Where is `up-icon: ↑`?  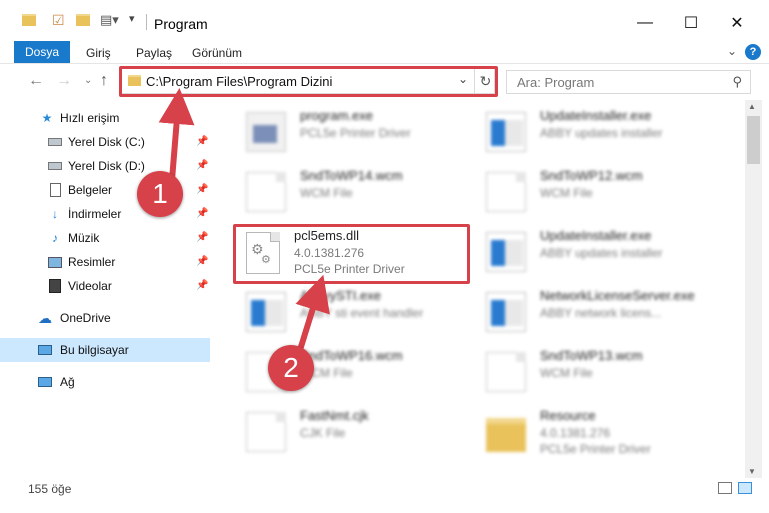 up-icon: ↑ is located at coordinates (104, 81).